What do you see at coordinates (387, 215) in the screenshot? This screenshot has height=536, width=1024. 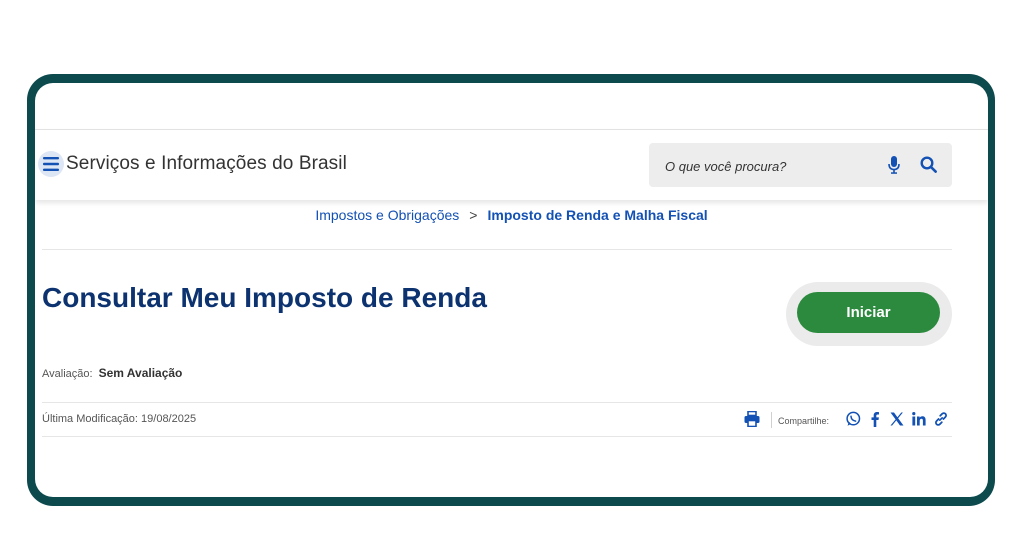 I see `breadcrumb-item-impostos: Impostos e Obrigações` at bounding box center [387, 215].